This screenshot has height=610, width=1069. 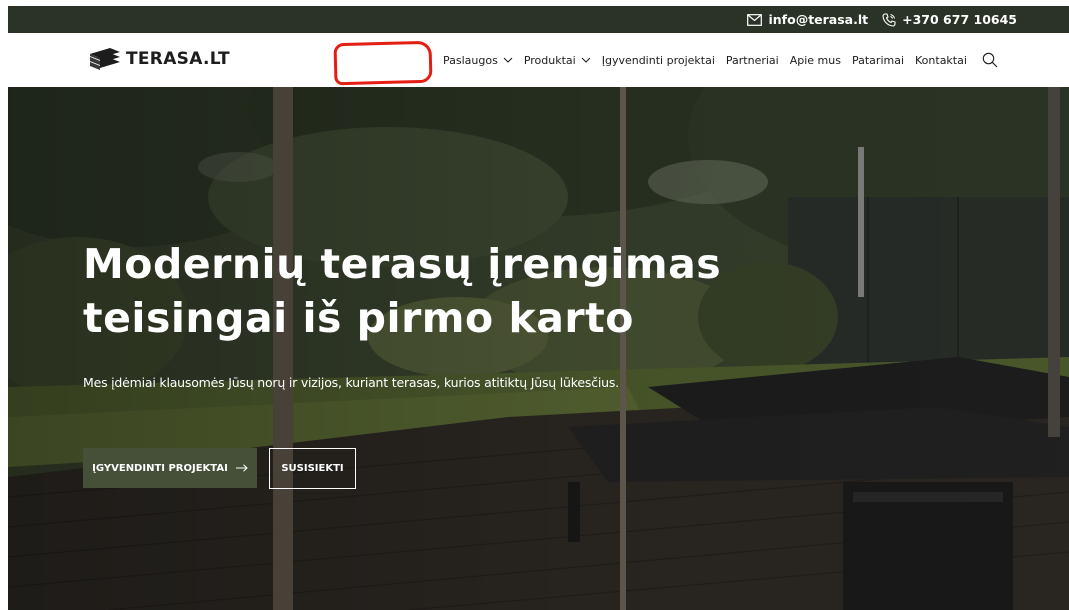 I want to click on contact-bar: info@terasa.lt +370 677 10645, so click(x=538, y=19).